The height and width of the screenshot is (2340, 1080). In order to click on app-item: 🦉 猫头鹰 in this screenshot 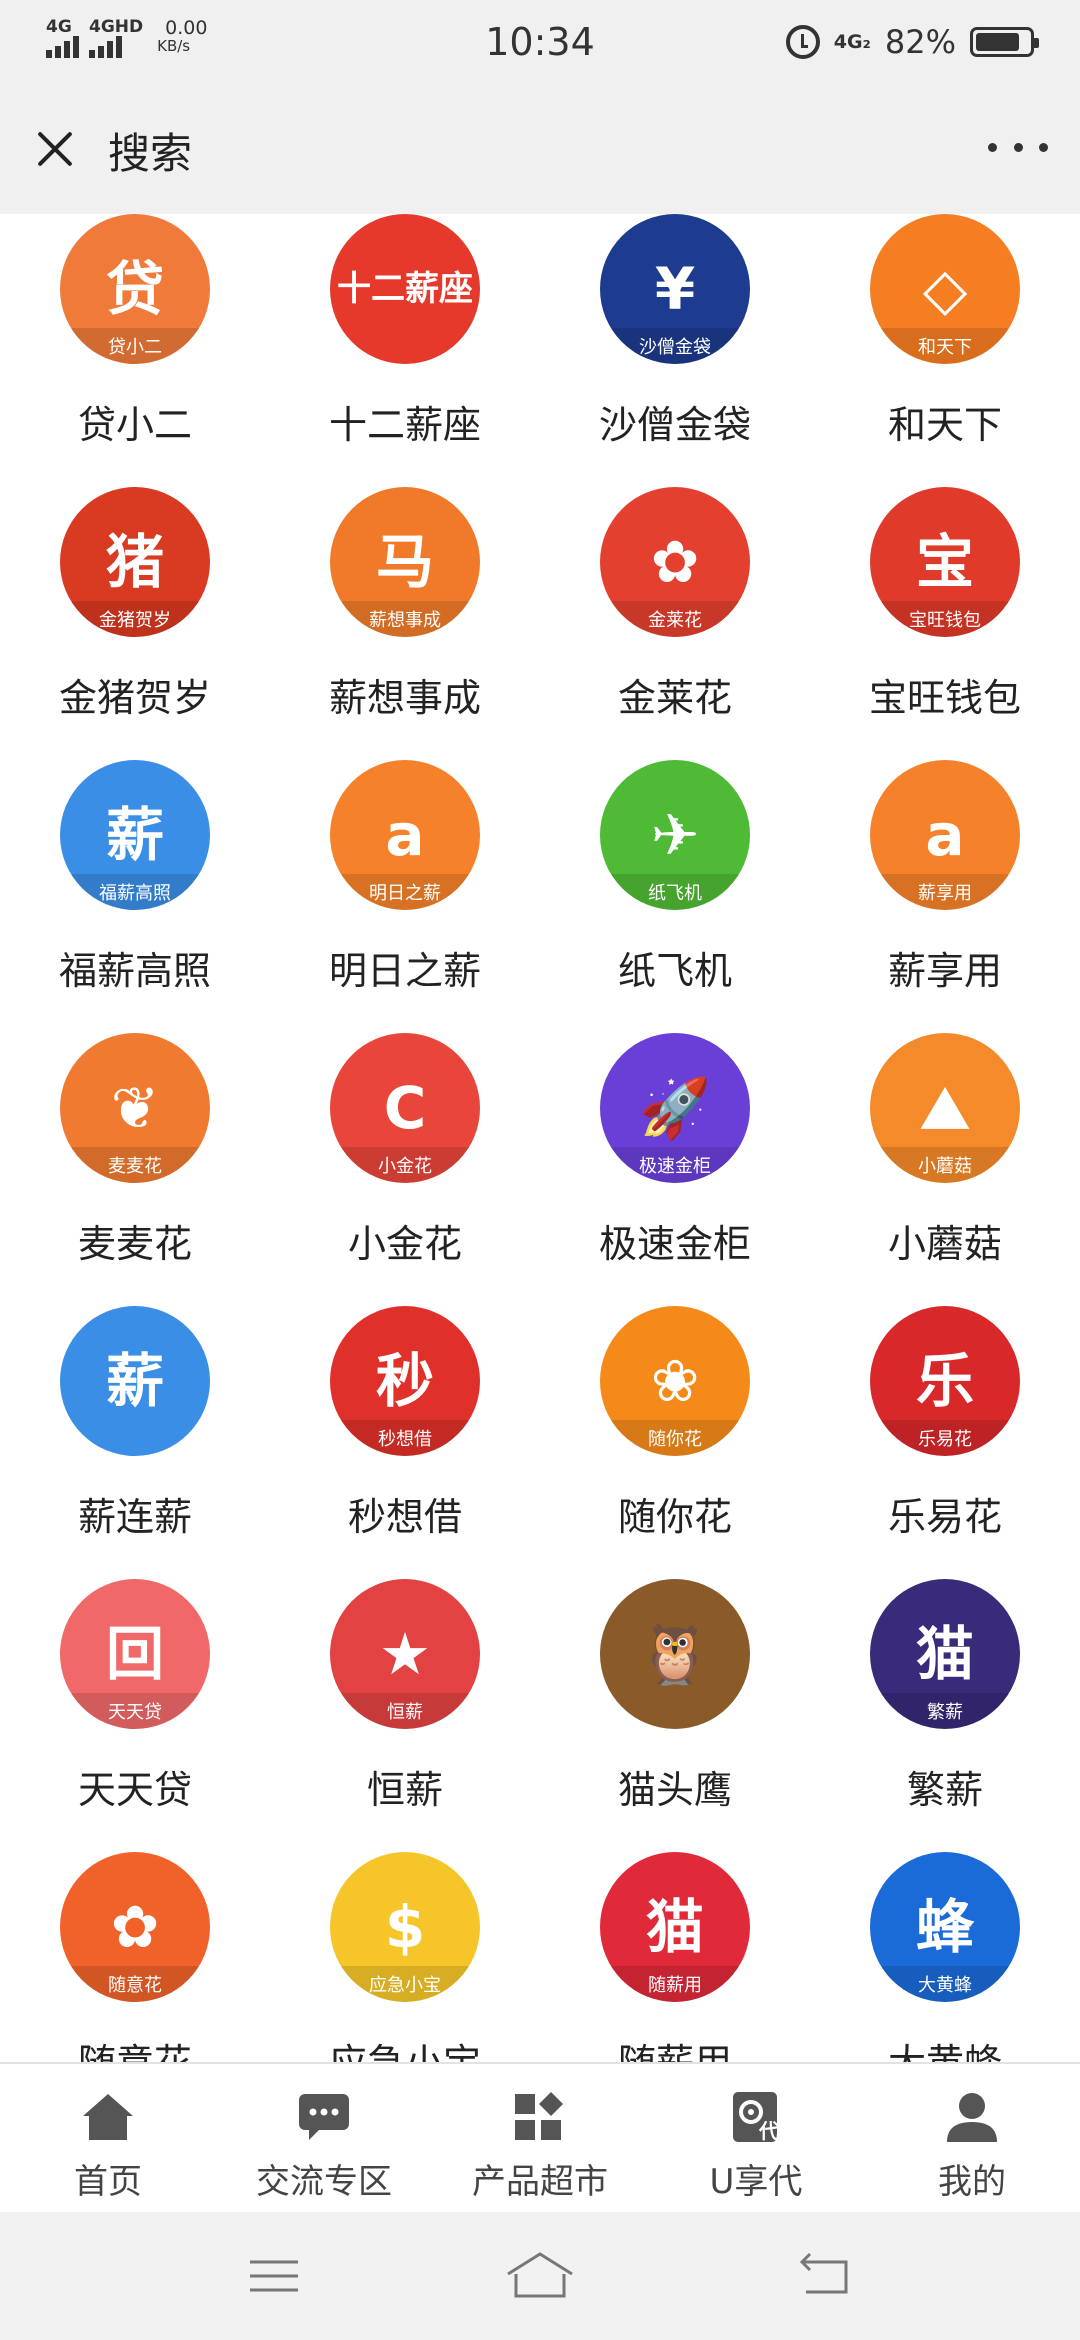, I will do `click(675, 1695)`.